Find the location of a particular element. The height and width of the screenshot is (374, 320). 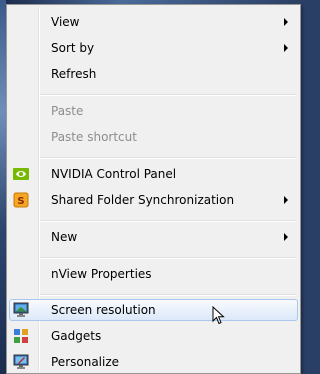

menu-item-label: New is located at coordinates (64, 237).